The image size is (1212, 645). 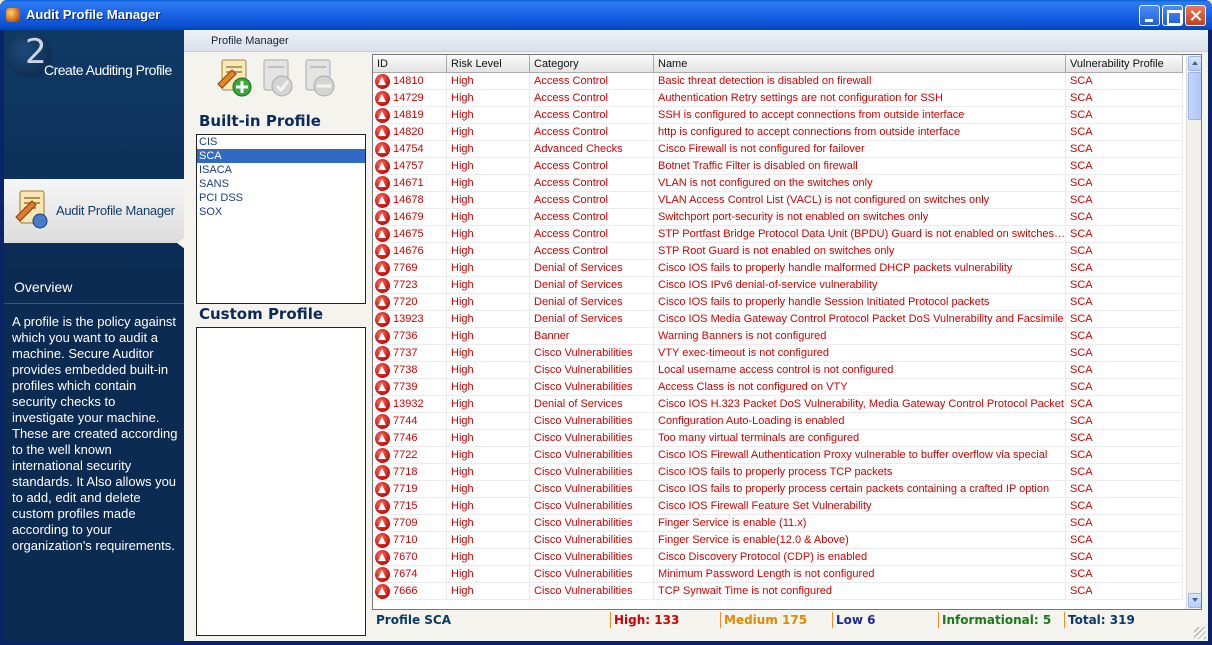 I want to click on custom-profile-heading: Custom Profile, so click(x=261, y=314).